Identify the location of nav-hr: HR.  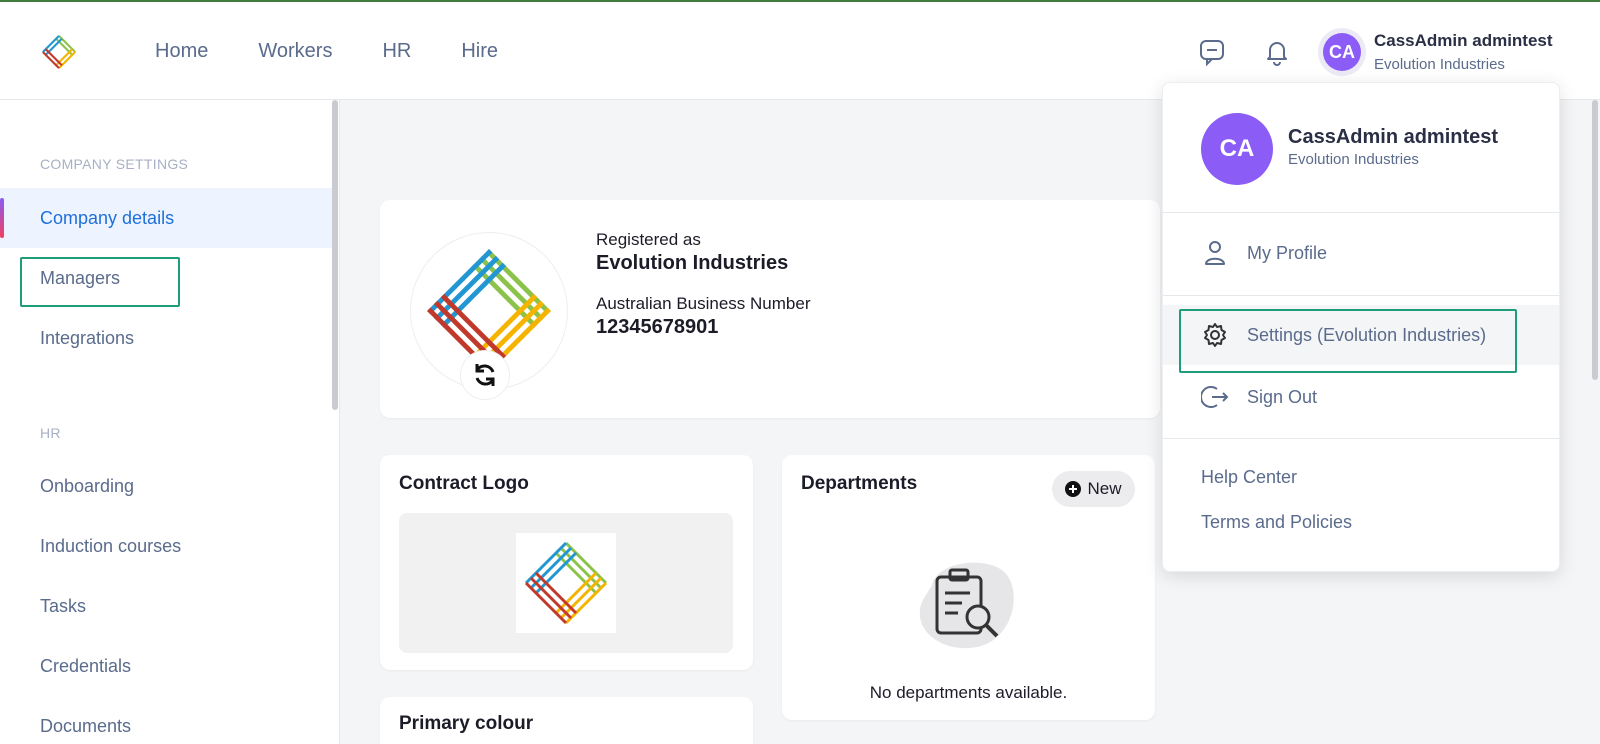
(396, 51).